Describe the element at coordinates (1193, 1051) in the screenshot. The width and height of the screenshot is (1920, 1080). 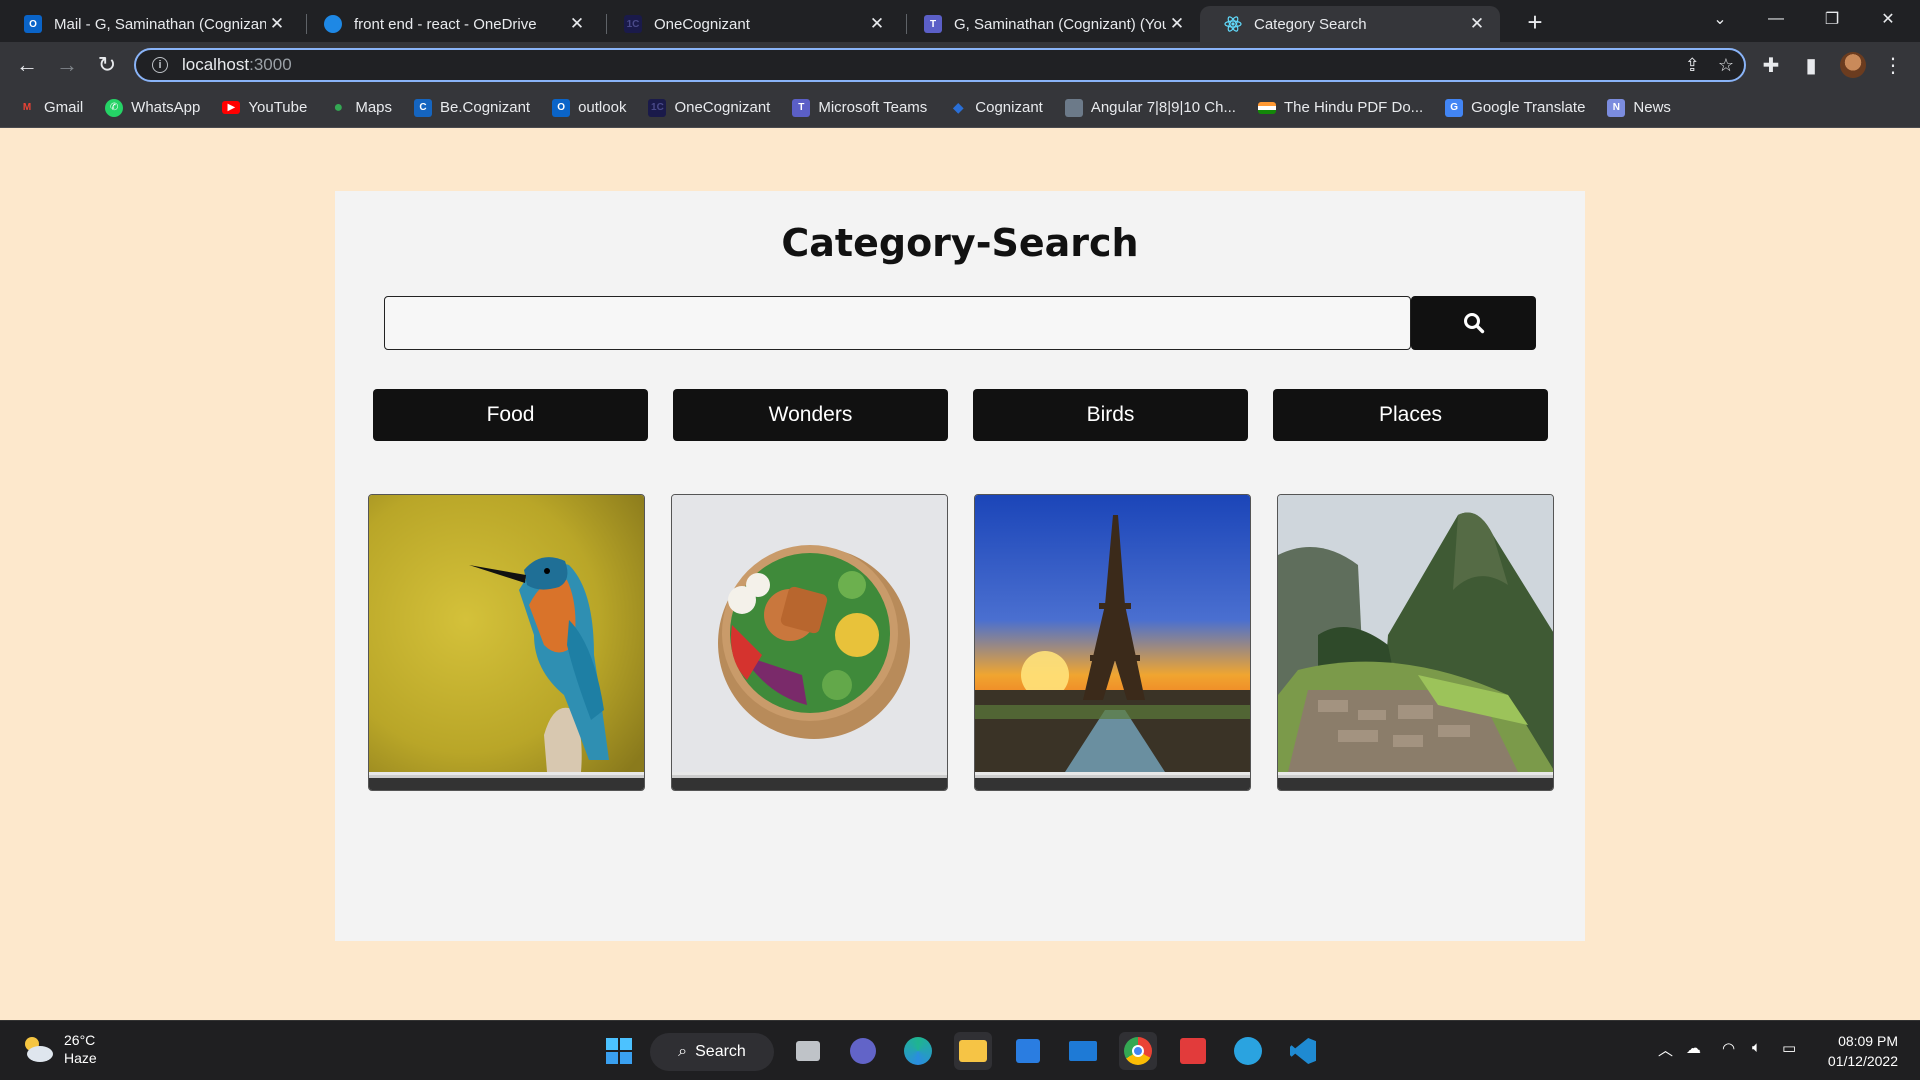
I see `gift-app-icon` at that location.